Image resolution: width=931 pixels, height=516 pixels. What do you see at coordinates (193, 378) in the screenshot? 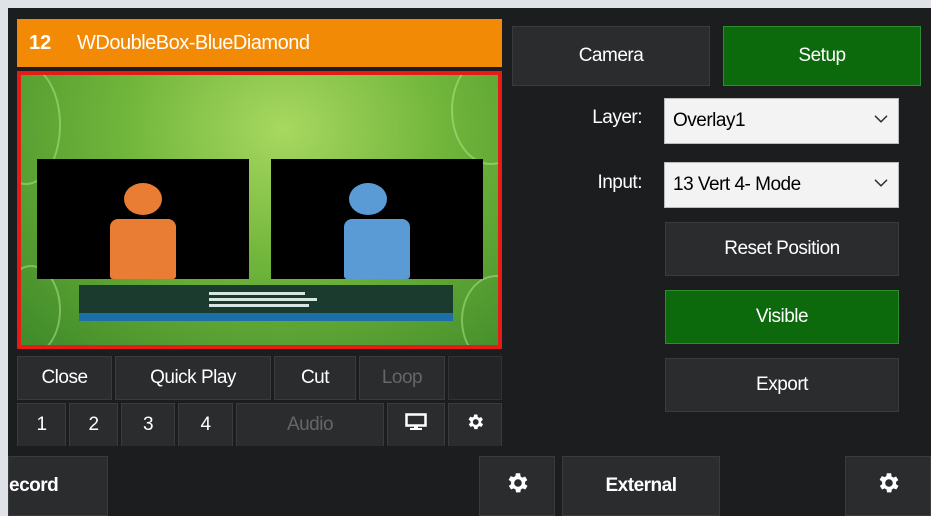
I see `quick-play-button: Quick Play` at bounding box center [193, 378].